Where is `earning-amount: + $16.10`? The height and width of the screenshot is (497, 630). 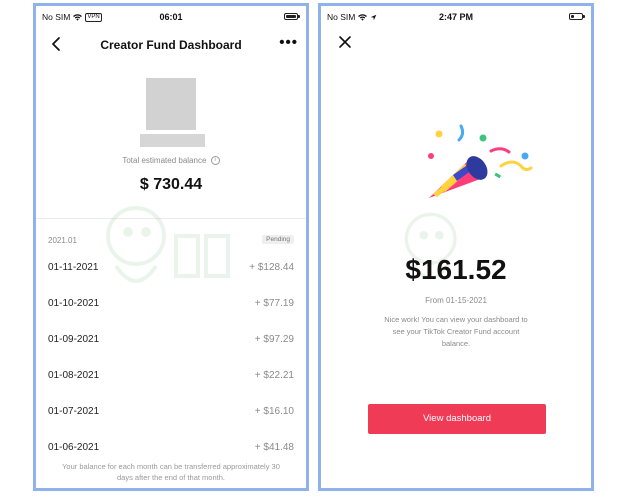
earning-amount: + $16.10 is located at coordinates (274, 411).